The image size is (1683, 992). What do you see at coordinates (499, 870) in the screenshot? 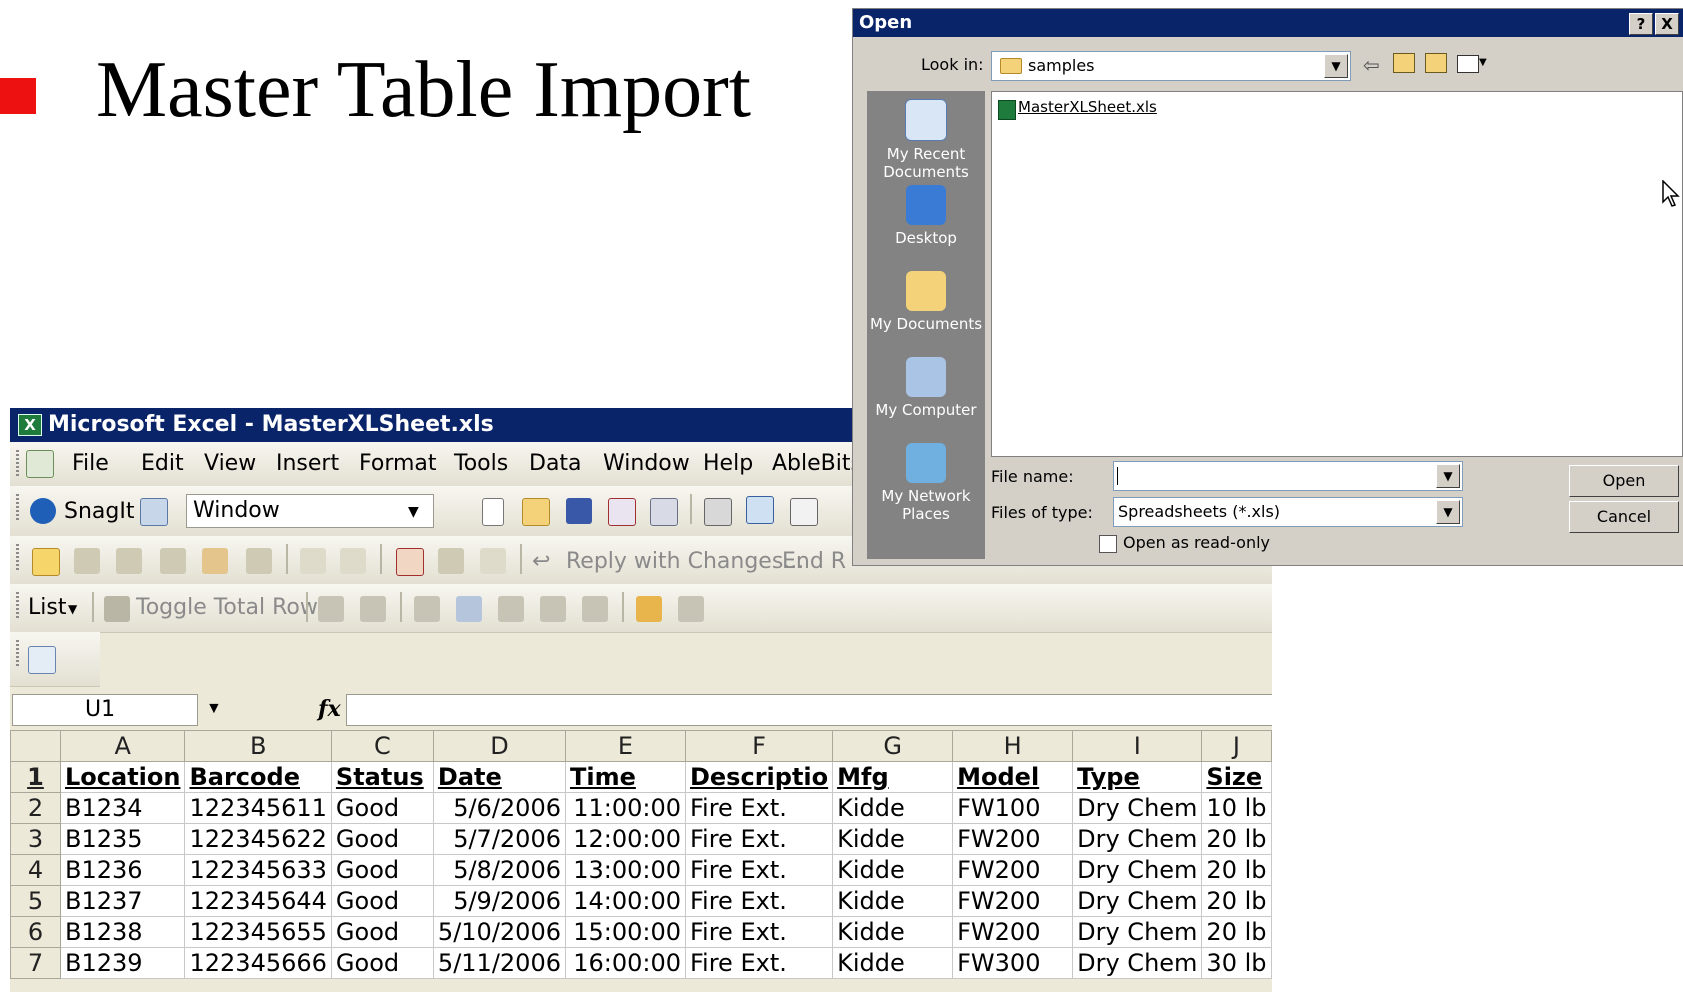
I see `cell: 5/8/2006` at bounding box center [499, 870].